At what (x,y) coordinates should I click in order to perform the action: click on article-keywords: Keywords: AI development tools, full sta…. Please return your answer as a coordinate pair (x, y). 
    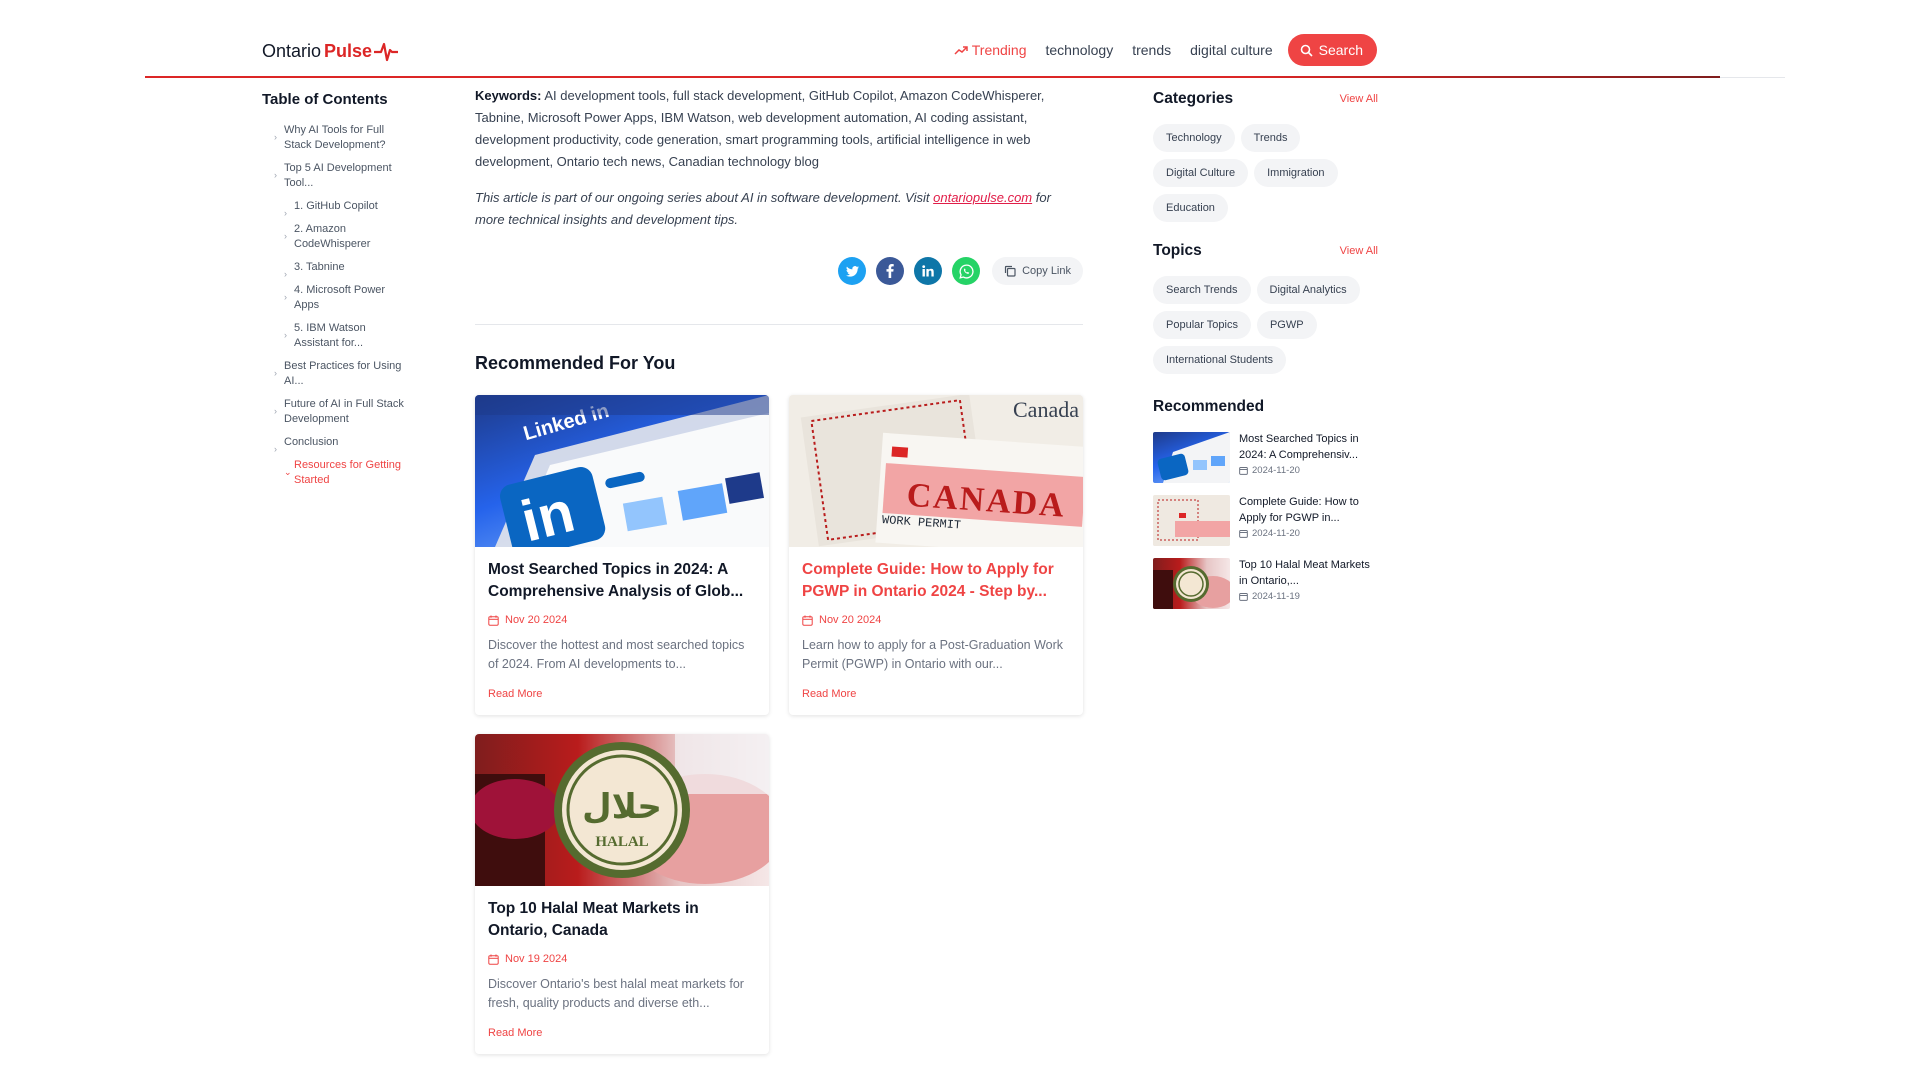
    Looking at the image, I should click on (779, 129).